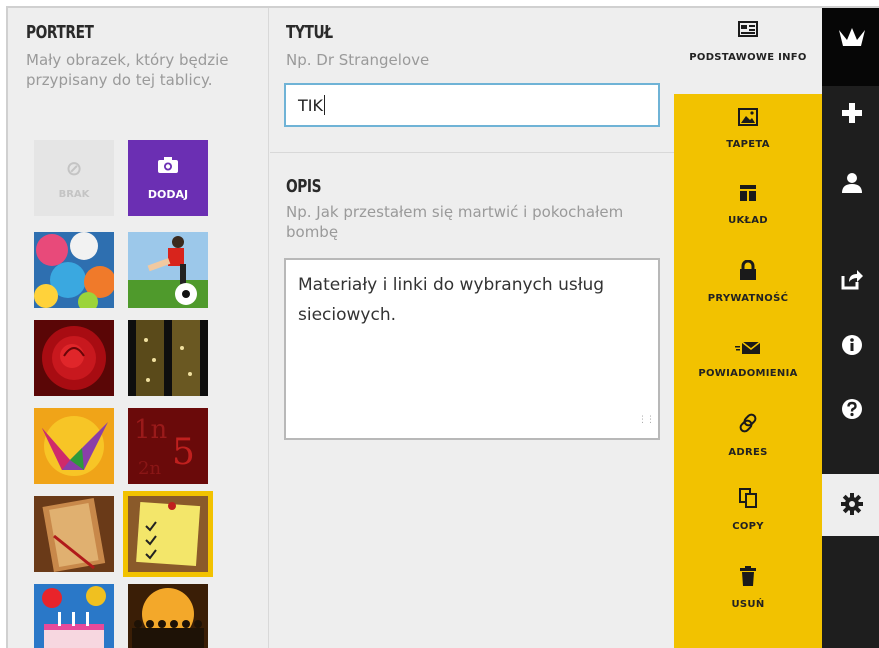 This screenshot has width=879, height=648. I want to click on no-portrait-button: ⊘ BRAK, so click(74, 178).